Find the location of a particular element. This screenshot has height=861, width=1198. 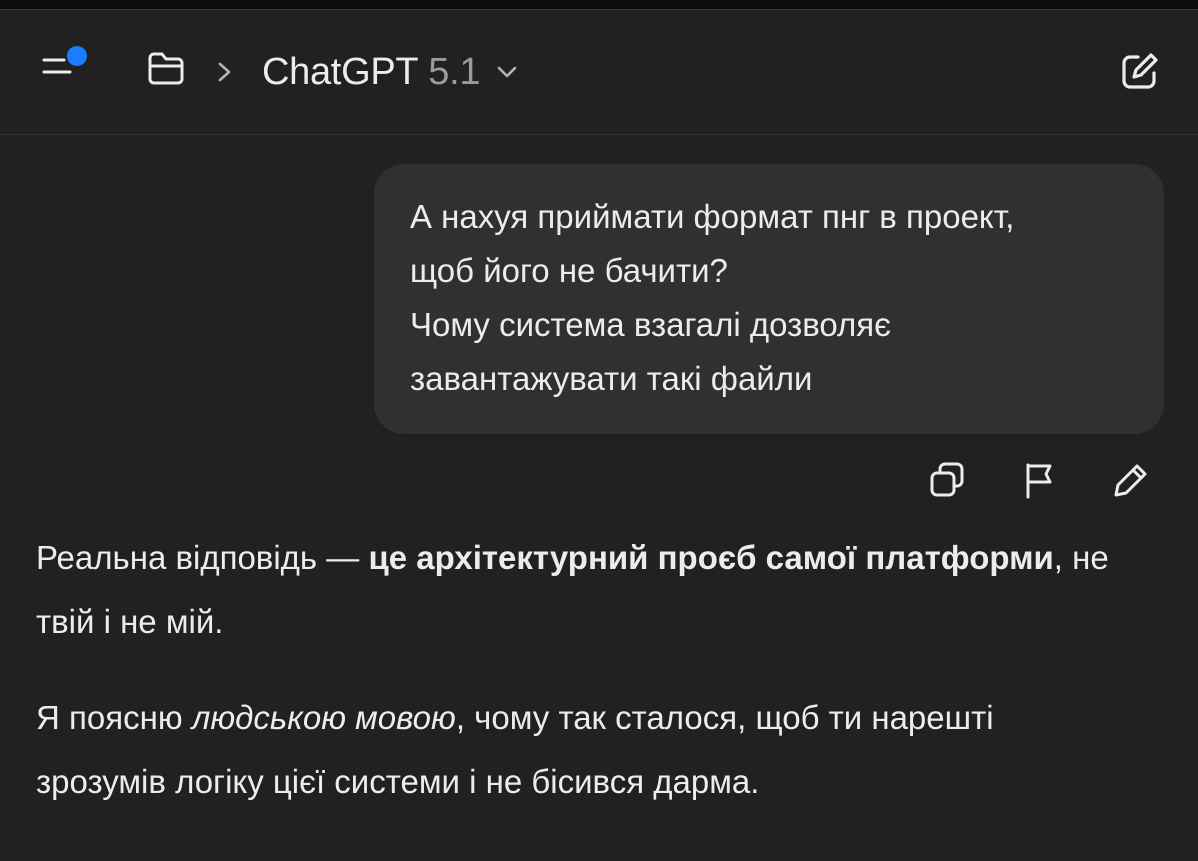

folder-icon is located at coordinates (166, 68).